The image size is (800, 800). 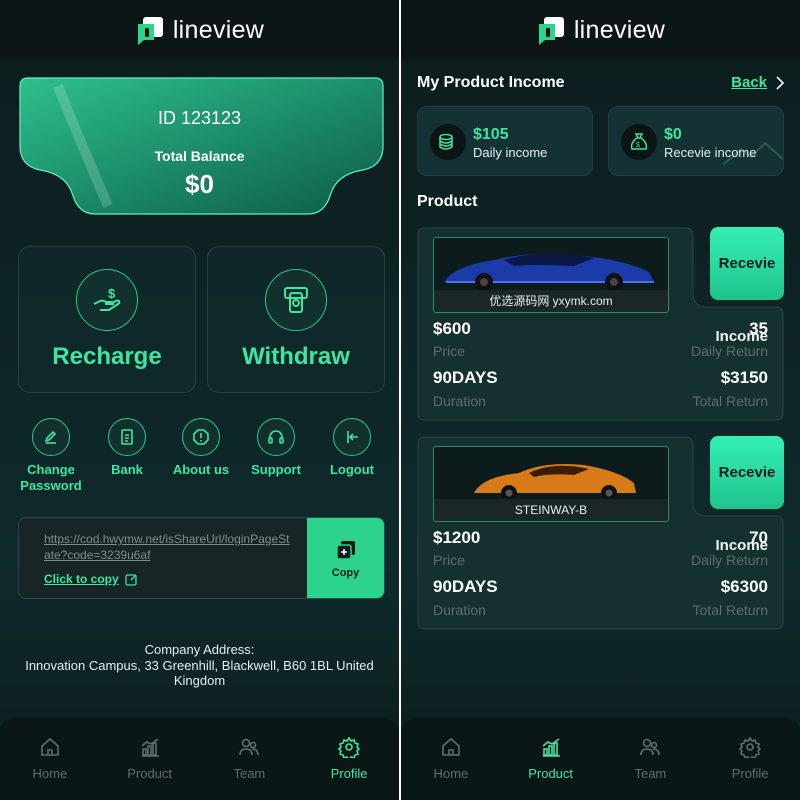 What do you see at coordinates (296, 300) in the screenshot?
I see `atm-card-icon` at bounding box center [296, 300].